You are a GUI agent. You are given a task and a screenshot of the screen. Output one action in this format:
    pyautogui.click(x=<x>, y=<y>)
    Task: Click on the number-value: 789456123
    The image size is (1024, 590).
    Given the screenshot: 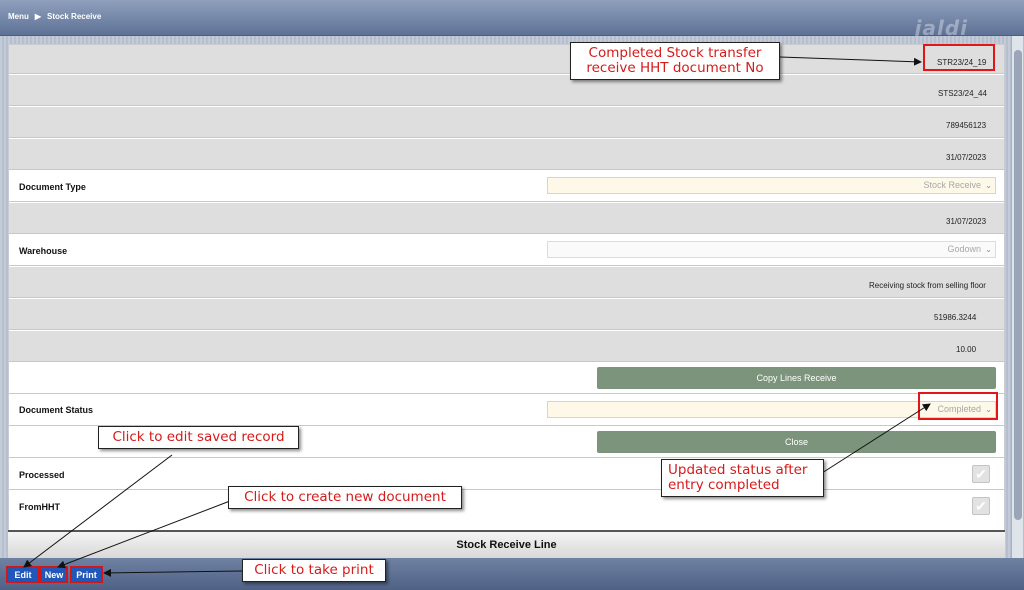 What is the action you would take?
    pyautogui.click(x=966, y=125)
    